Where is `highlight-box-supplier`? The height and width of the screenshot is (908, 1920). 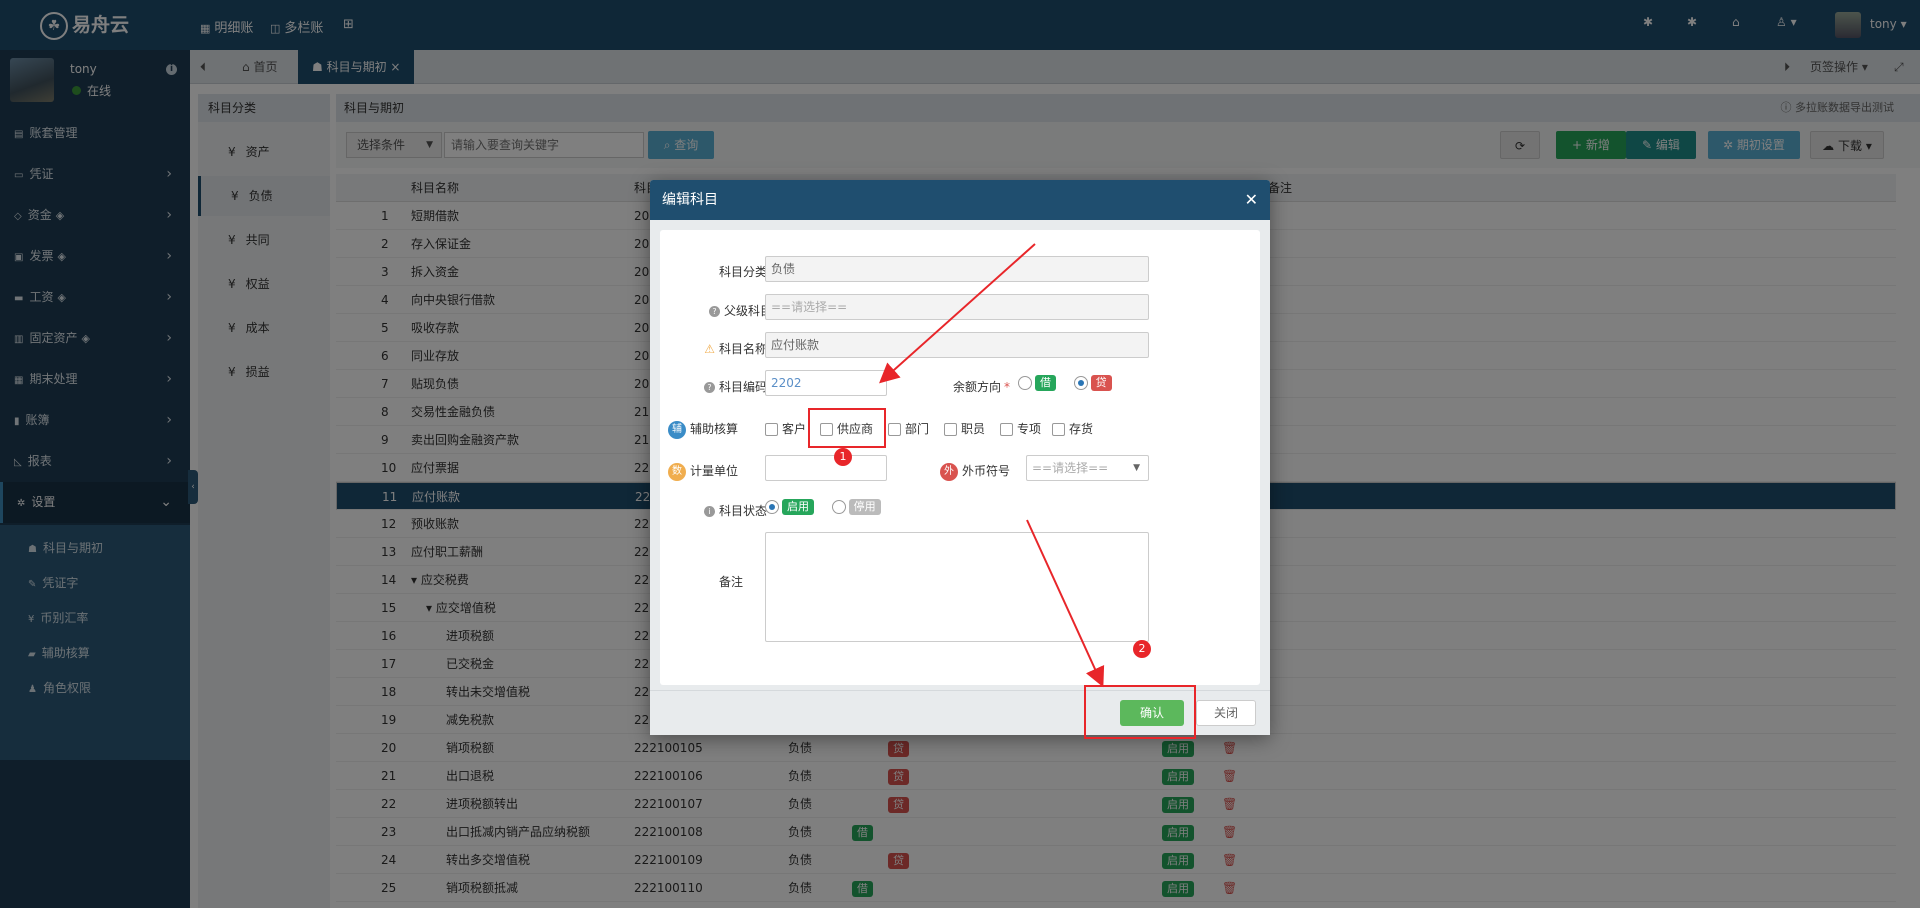
highlight-box-supplier is located at coordinates (847, 428).